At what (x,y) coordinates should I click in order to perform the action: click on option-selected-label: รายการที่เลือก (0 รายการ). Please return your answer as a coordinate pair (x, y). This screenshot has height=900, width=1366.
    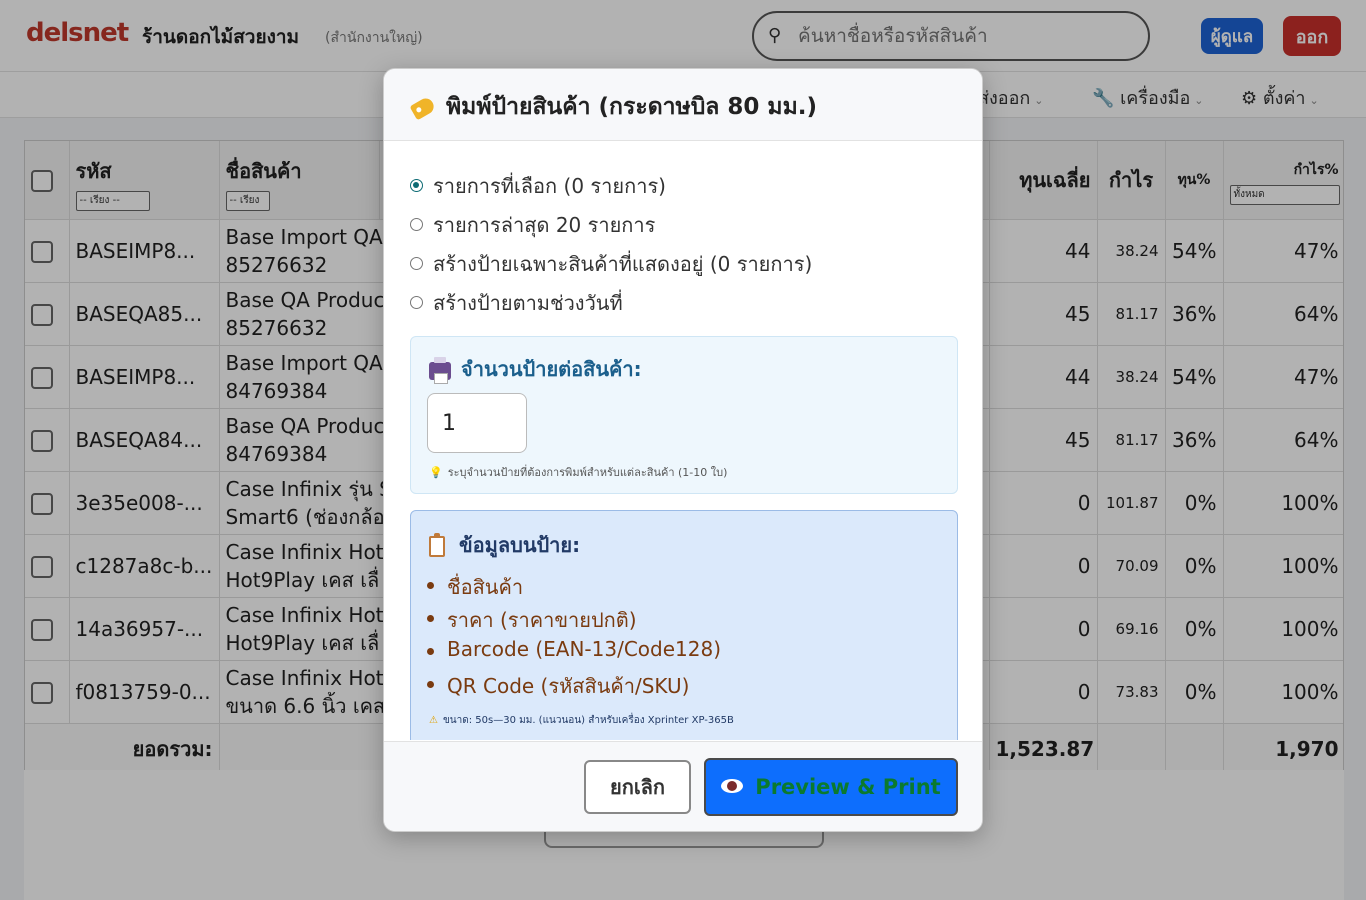
    Looking at the image, I should click on (549, 186).